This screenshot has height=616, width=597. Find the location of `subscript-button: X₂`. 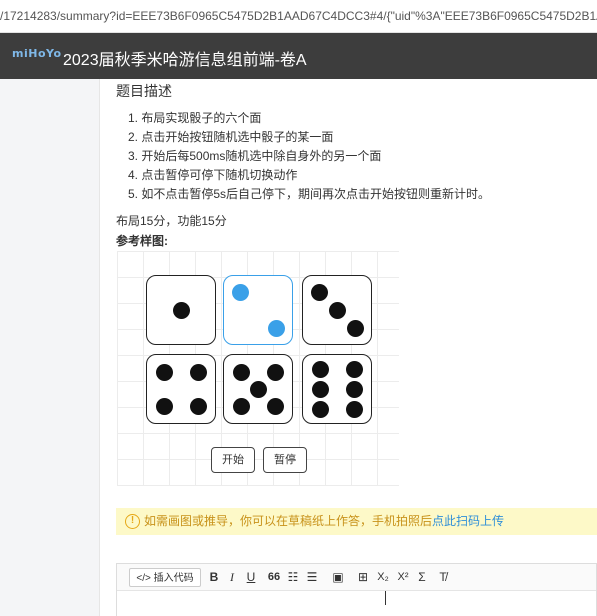

subscript-button: X₂ is located at coordinates (383, 577).